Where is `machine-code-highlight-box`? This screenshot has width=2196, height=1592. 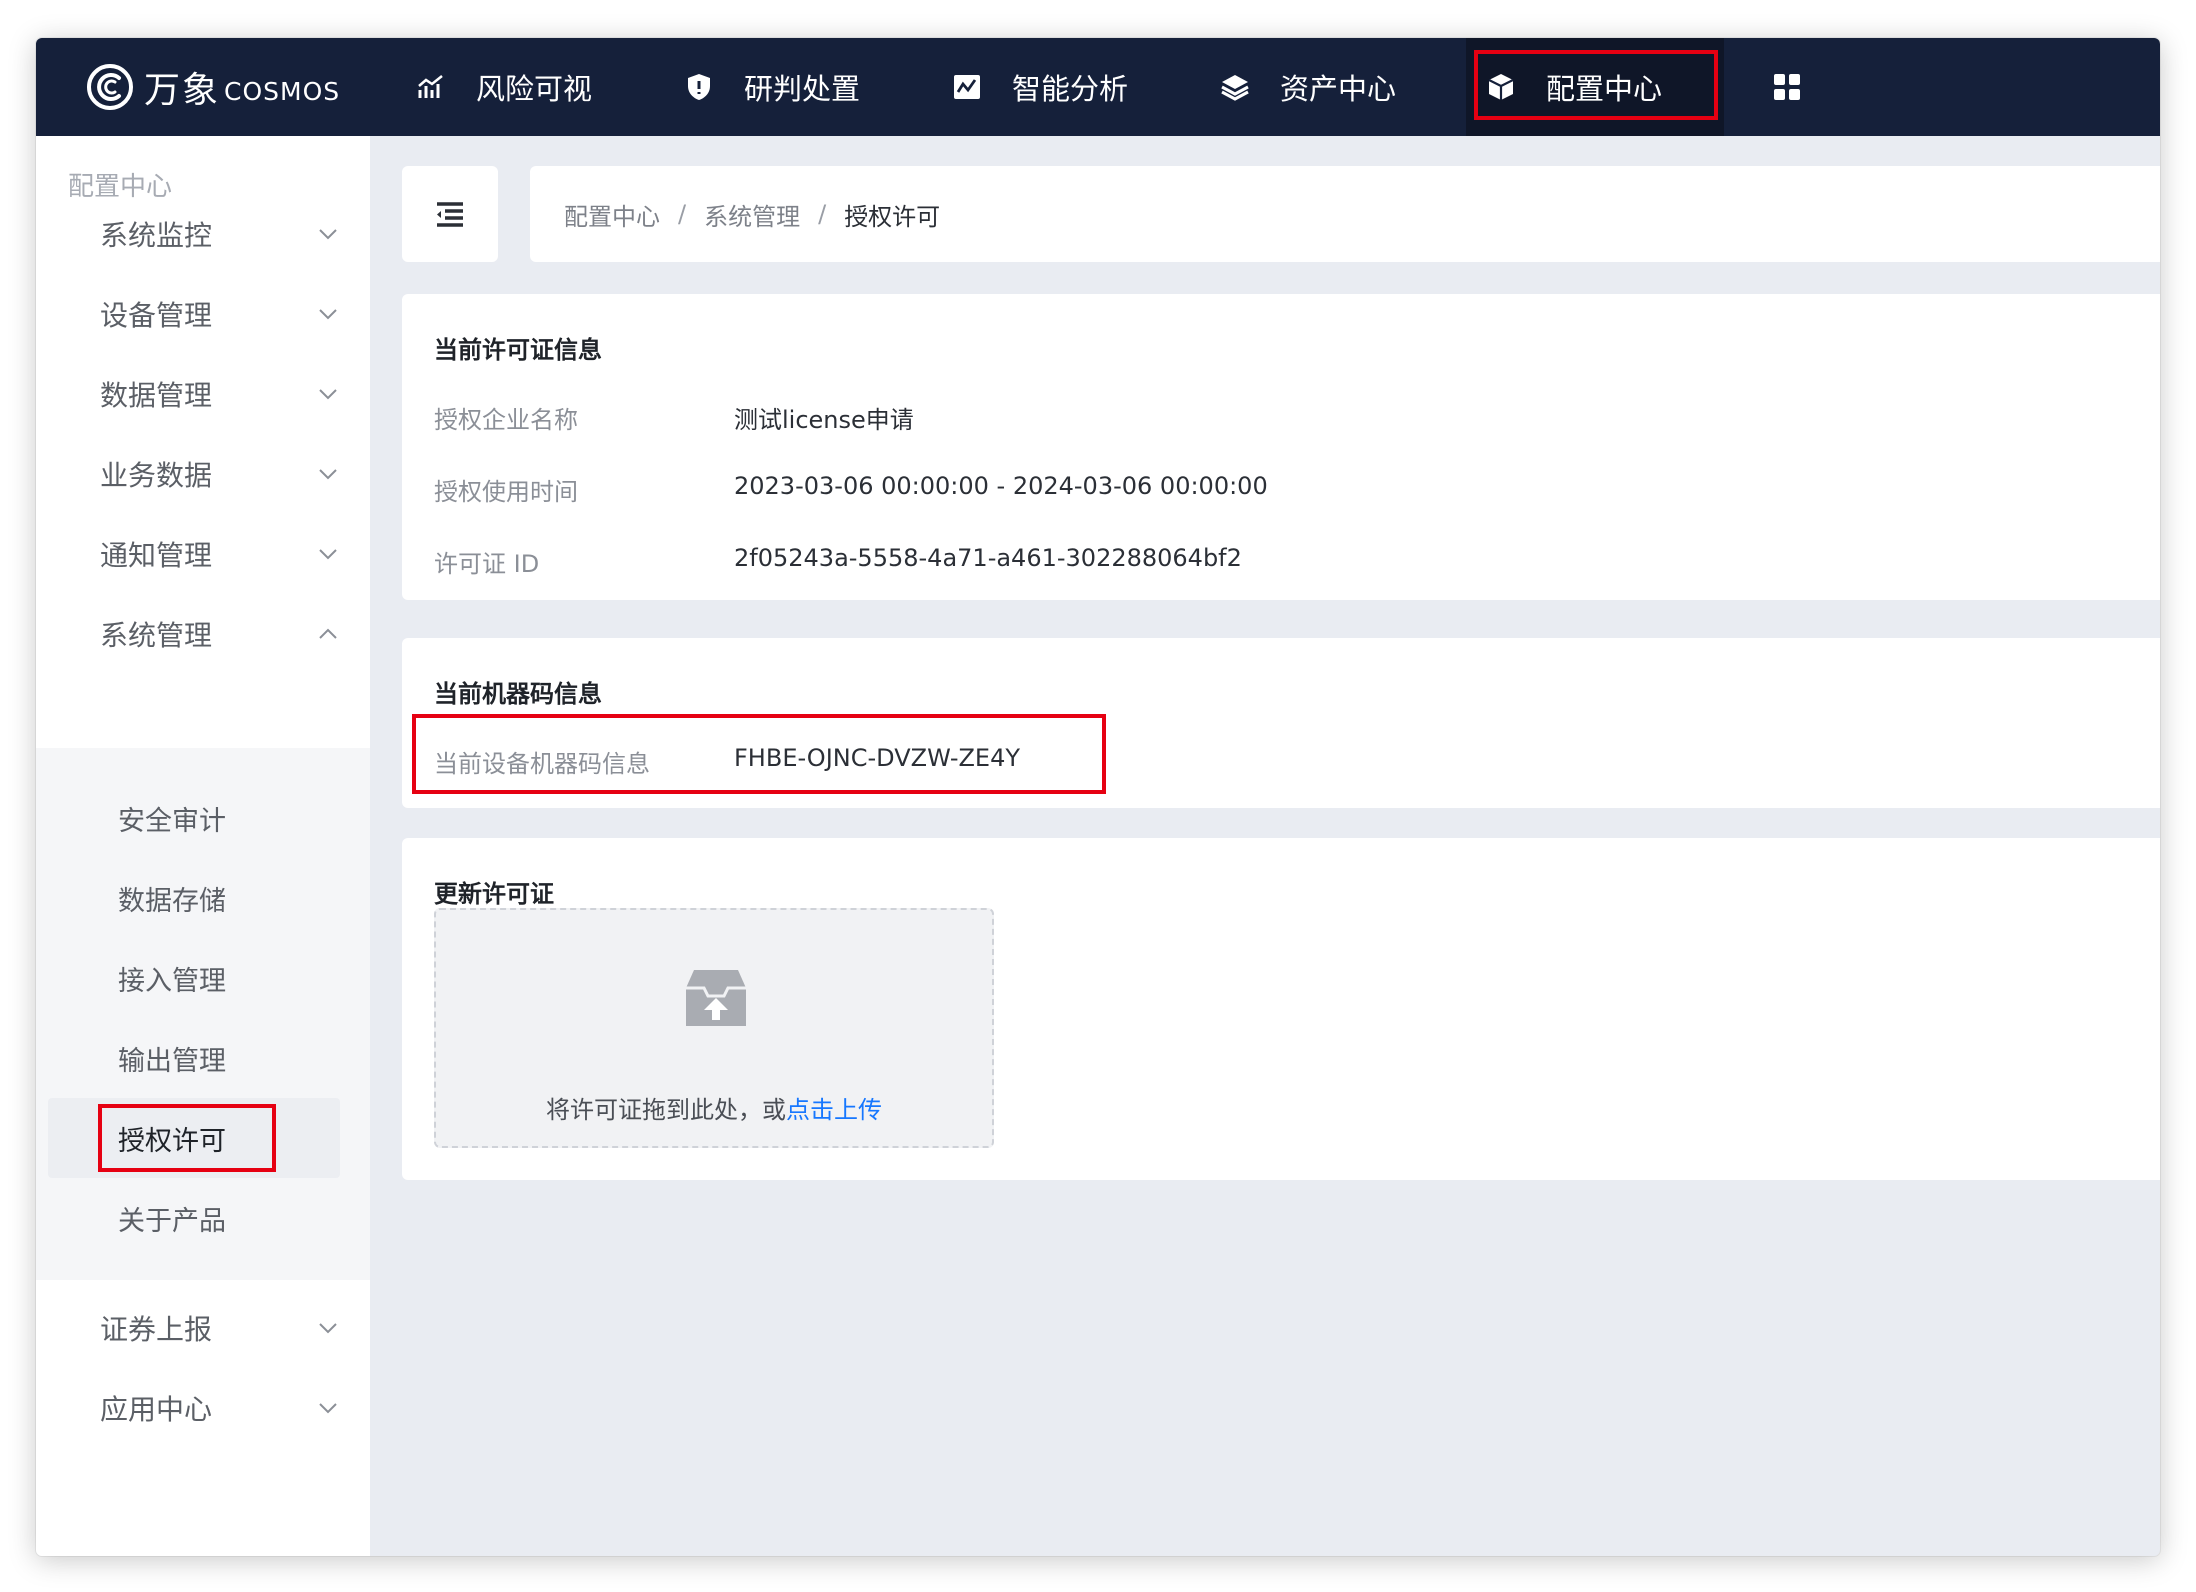 machine-code-highlight-box is located at coordinates (759, 754).